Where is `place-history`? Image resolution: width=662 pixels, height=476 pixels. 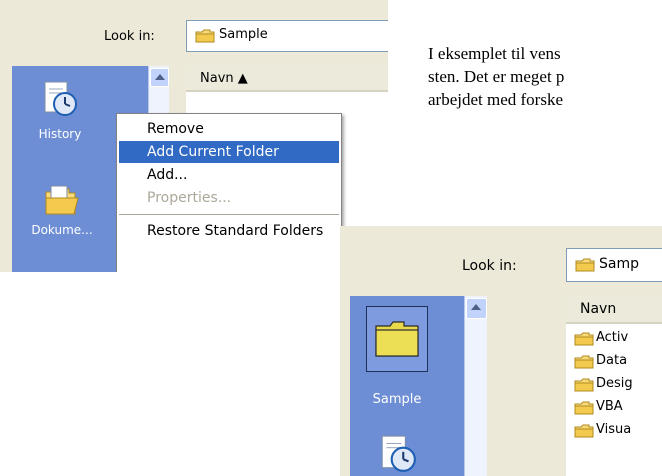
place-history is located at coordinates (398, 455).